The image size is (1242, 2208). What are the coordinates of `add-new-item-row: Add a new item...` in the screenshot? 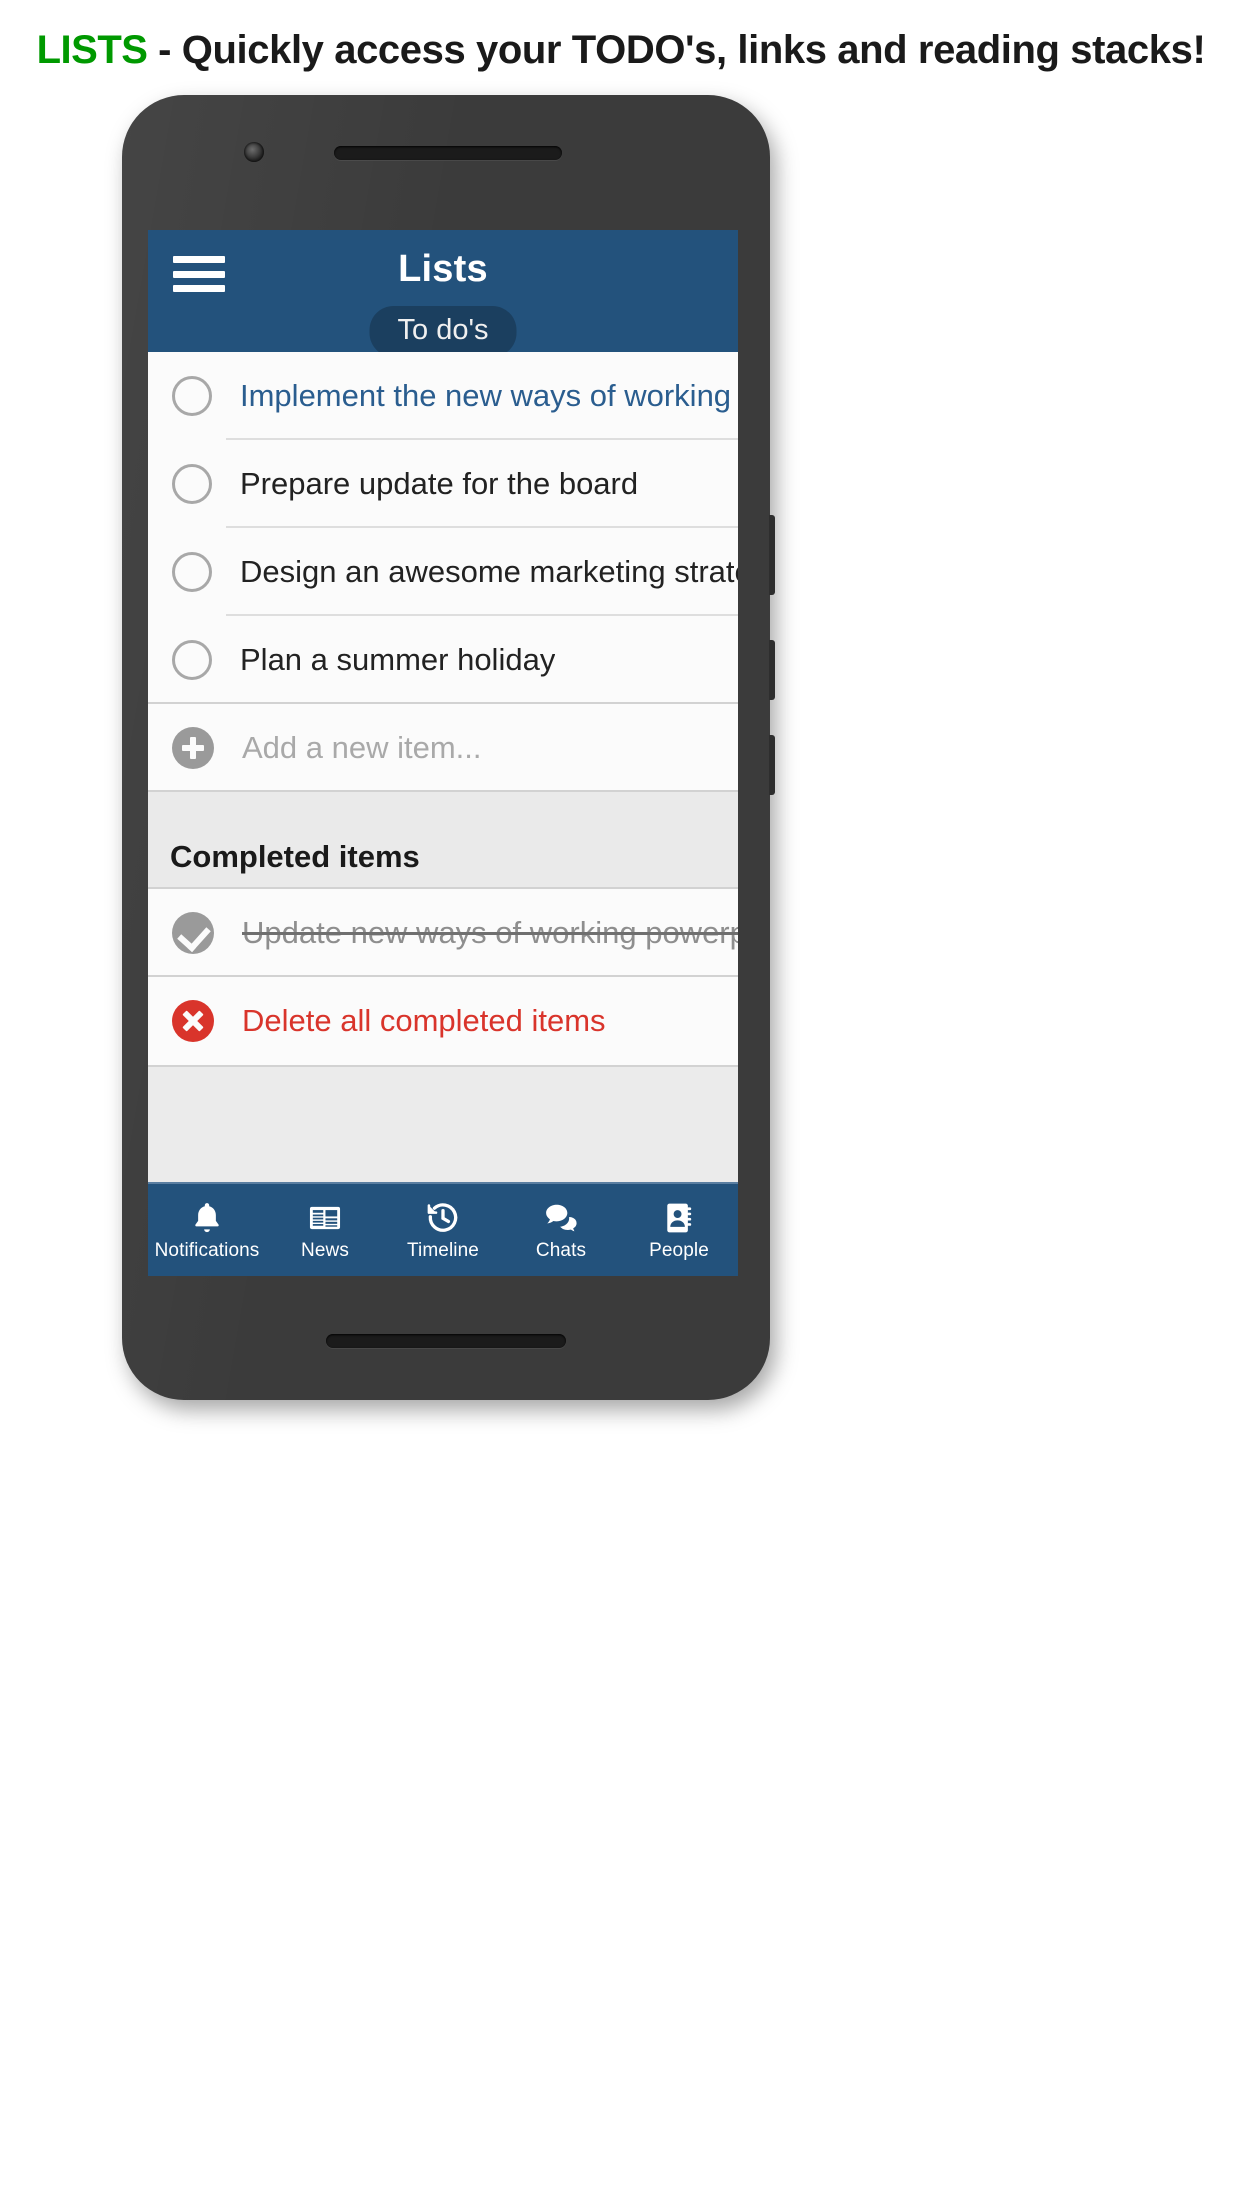 It's located at (443, 748).